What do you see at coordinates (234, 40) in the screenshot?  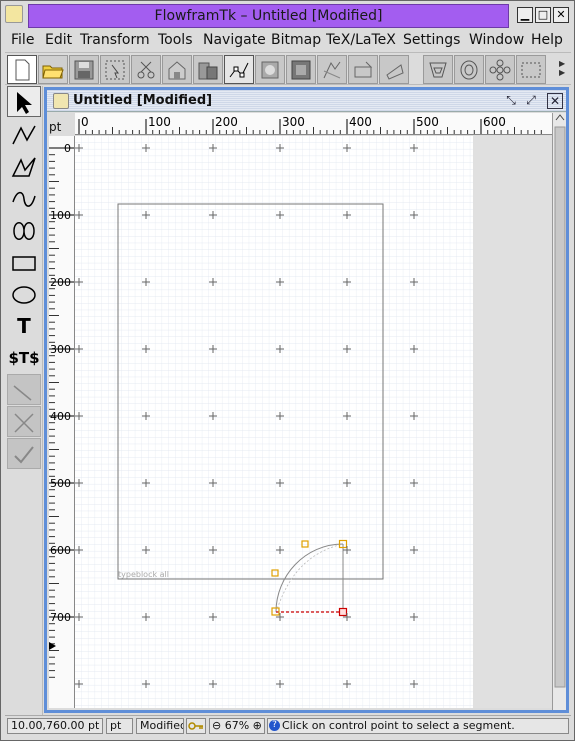 I see `menu-navigate: Navigate` at bounding box center [234, 40].